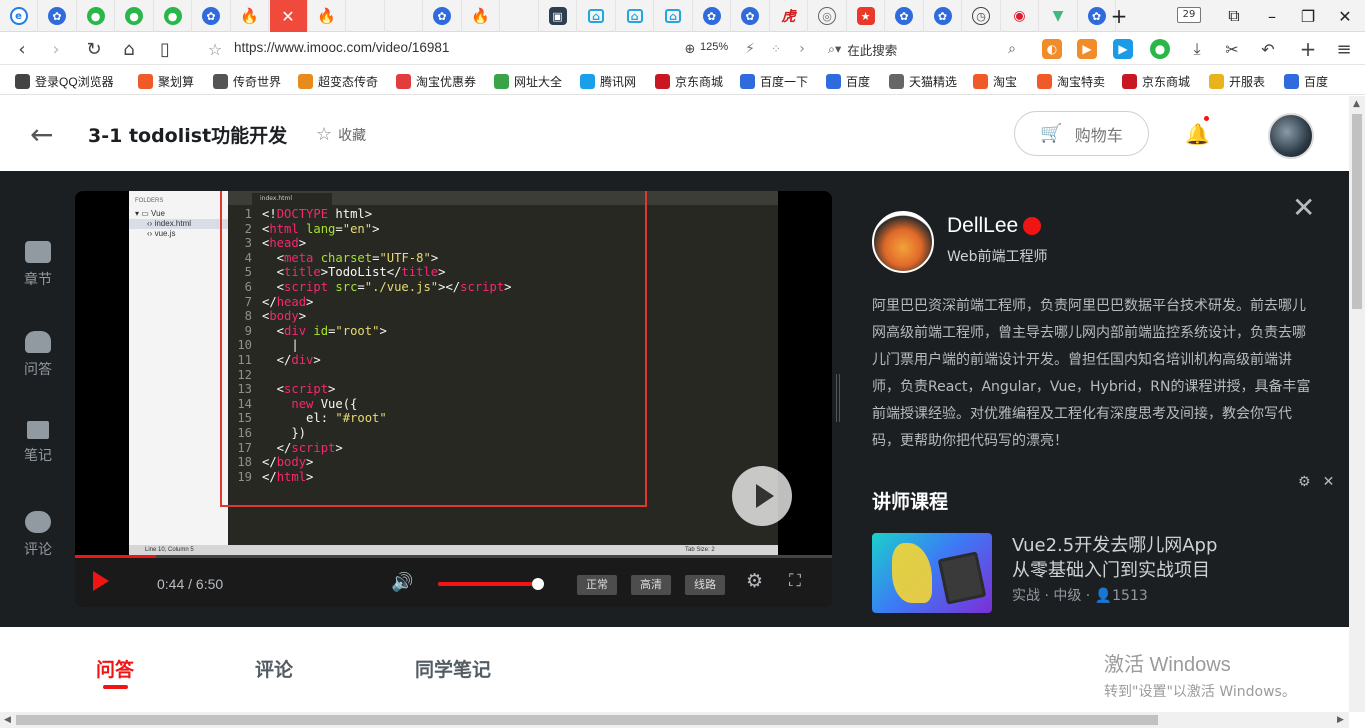  I want to click on search-input: 在此搜索, so click(872, 49).